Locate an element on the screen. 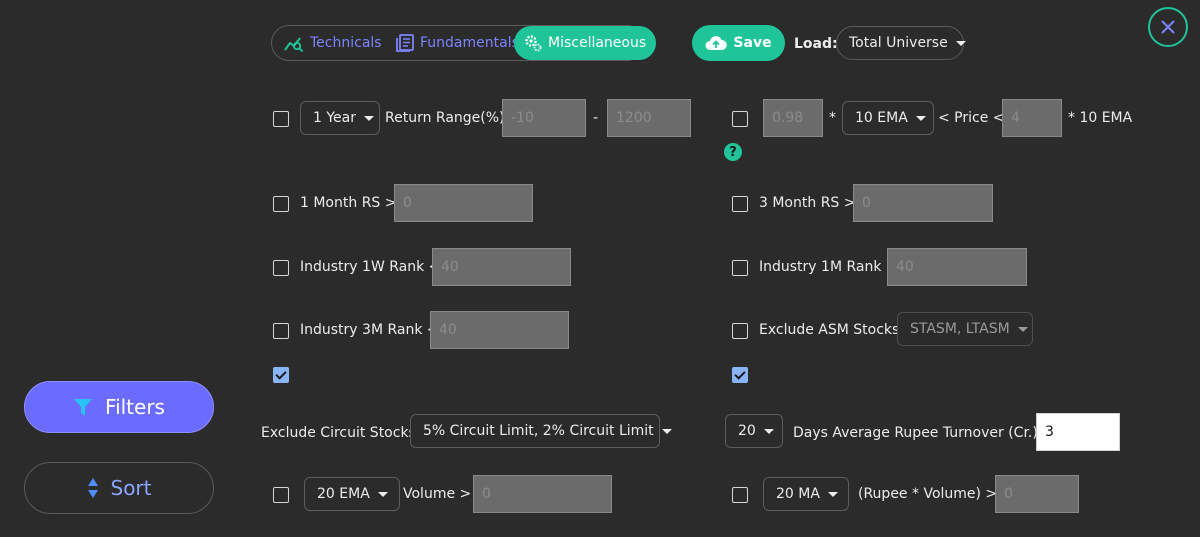 The width and height of the screenshot is (1200, 537). tab-group: Technicals Fundamentals Miscellaneous is located at coordinates (464, 43).